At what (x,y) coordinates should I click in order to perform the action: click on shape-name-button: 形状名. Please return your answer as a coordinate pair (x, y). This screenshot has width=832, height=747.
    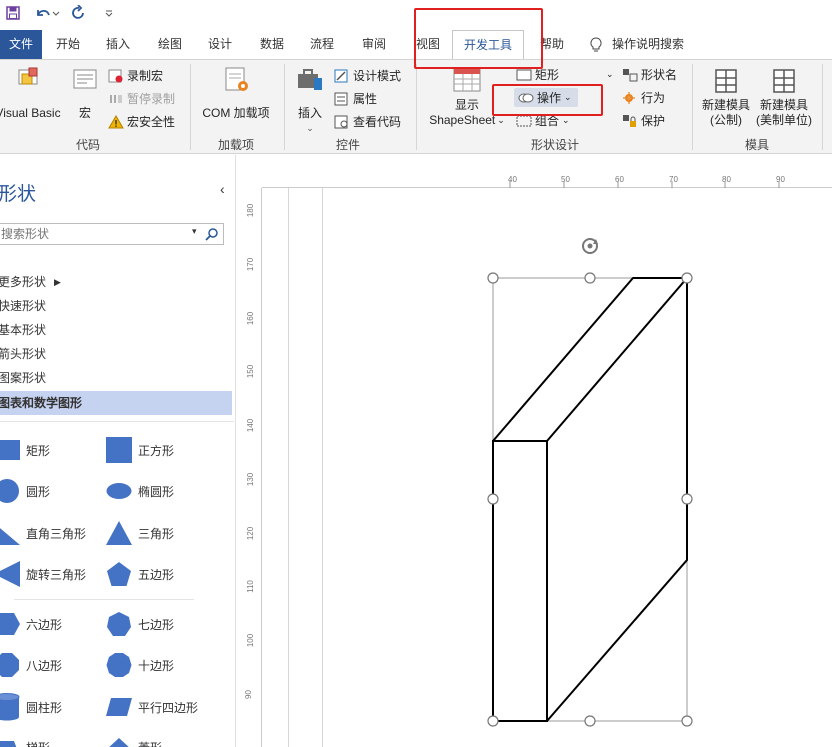
    Looking at the image, I should click on (649, 74).